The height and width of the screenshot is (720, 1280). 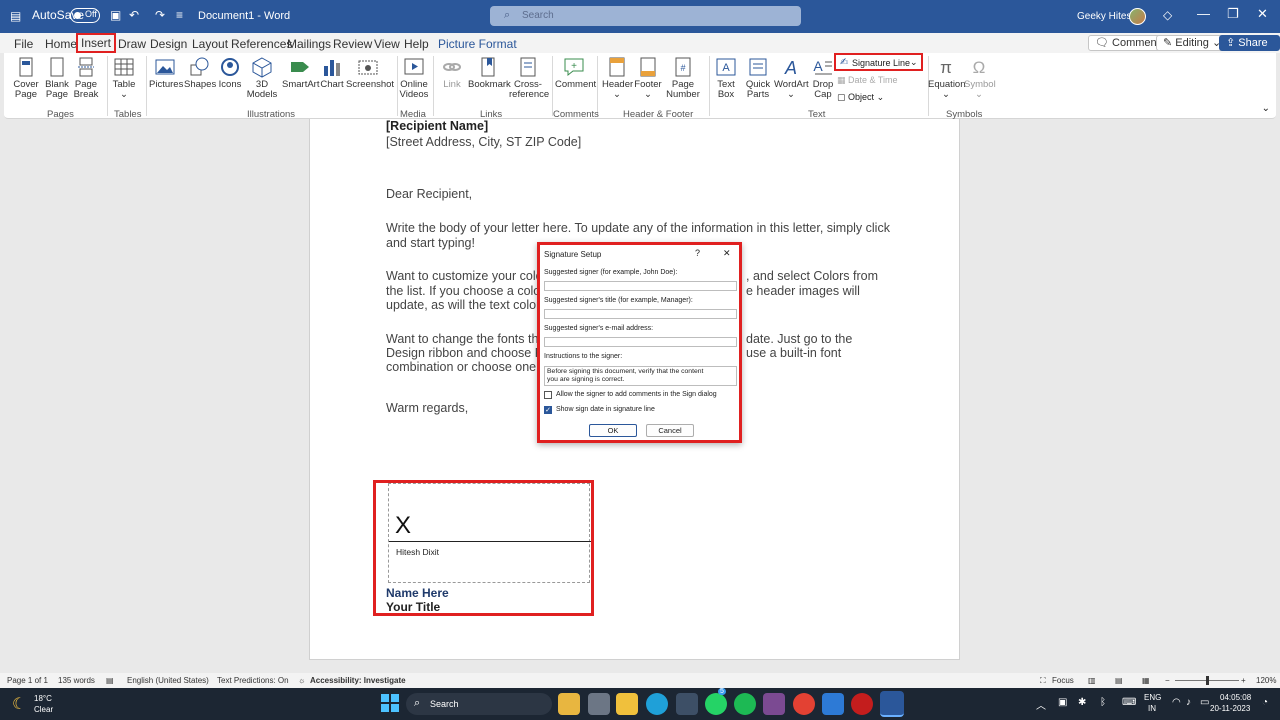 What do you see at coordinates (1063, 680) in the screenshot?
I see `focus-button: Focus` at bounding box center [1063, 680].